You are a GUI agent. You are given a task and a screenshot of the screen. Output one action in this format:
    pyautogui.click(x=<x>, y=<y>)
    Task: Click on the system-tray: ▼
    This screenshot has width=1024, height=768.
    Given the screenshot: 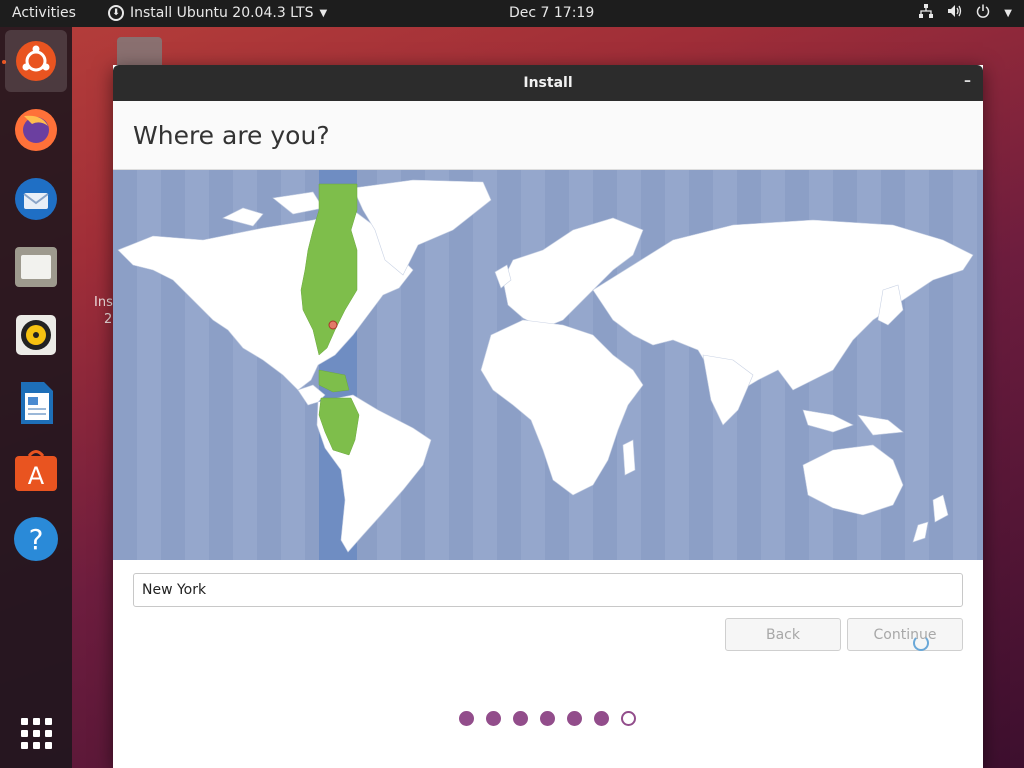 What is the action you would take?
    pyautogui.click(x=965, y=13)
    